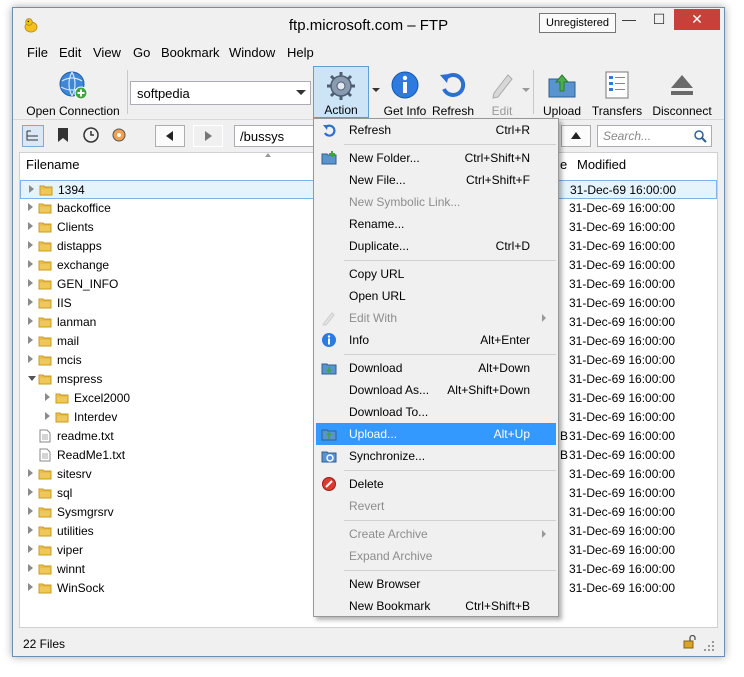 This screenshot has width=744, height=677. What do you see at coordinates (436, 246) in the screenshot?
I see `menu-item-duplicate: Duplicate... Ctrl+D` at bounding box center [436, 246].